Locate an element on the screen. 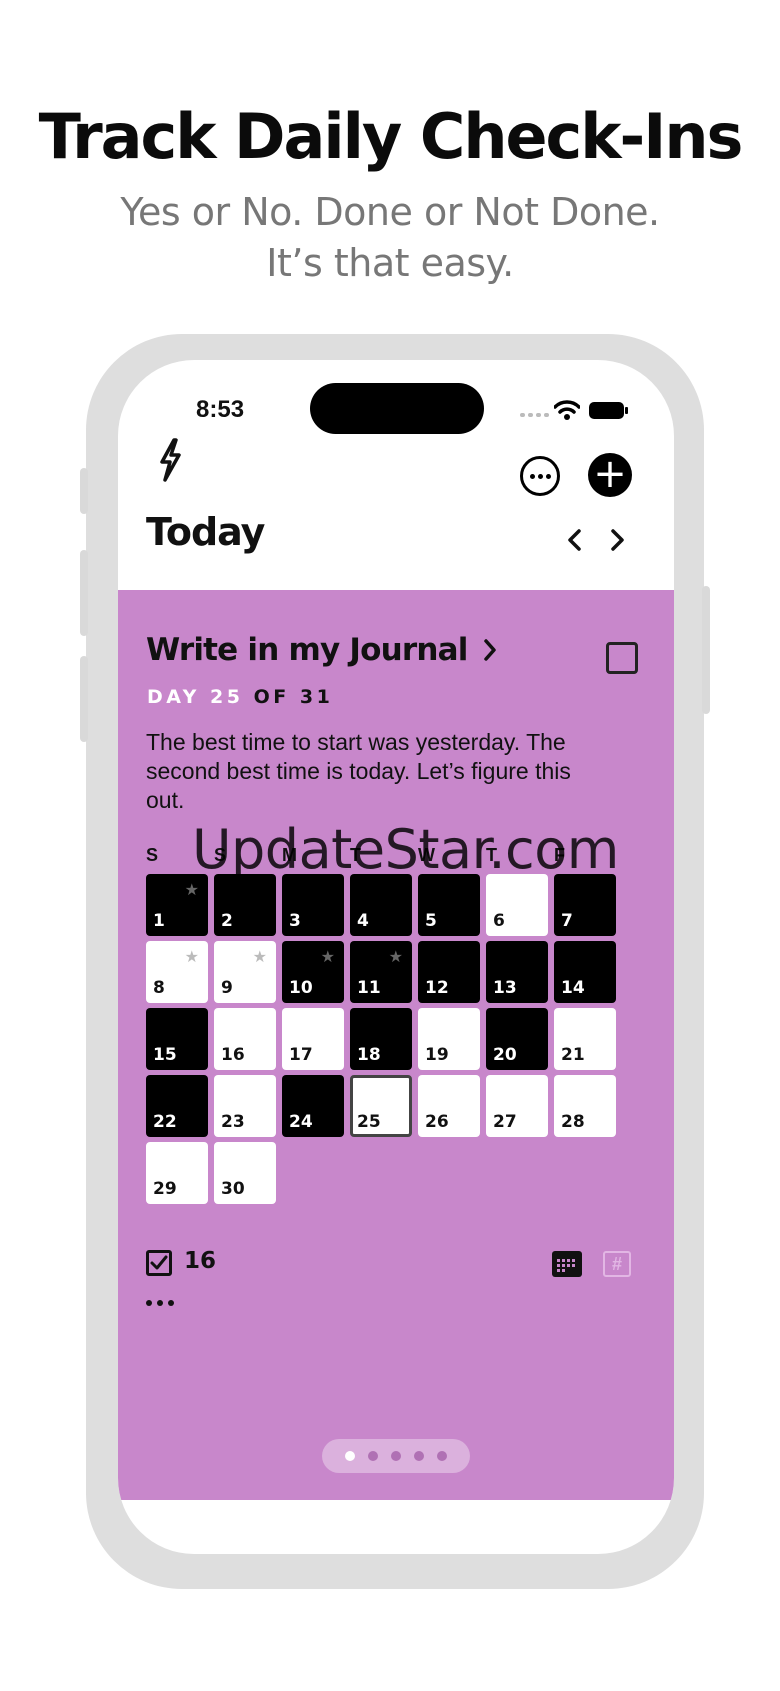 The height and width of the screenshot is (1691, 780). add-habit-button: + is located at coordinates (610, 475).